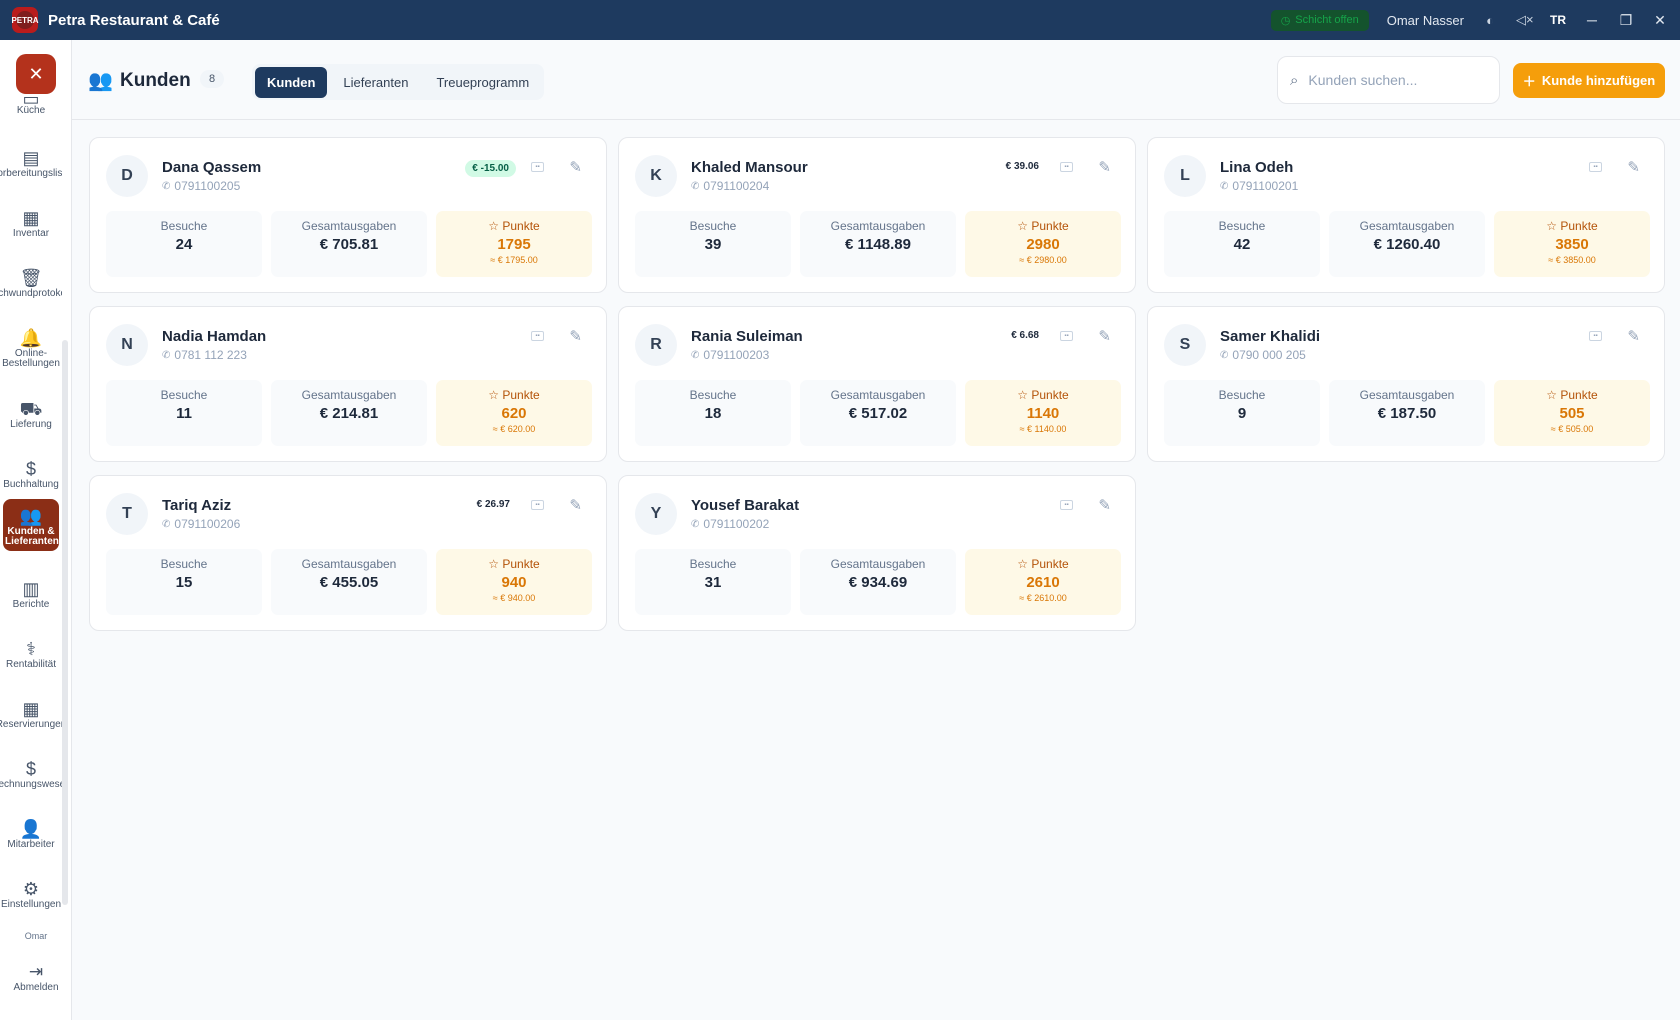 Image resolution: width=1680 pixels, height=1020 pixels. Describe the element at coordinates (1393, 80) in the screenshot. I see `search-input` at that location.